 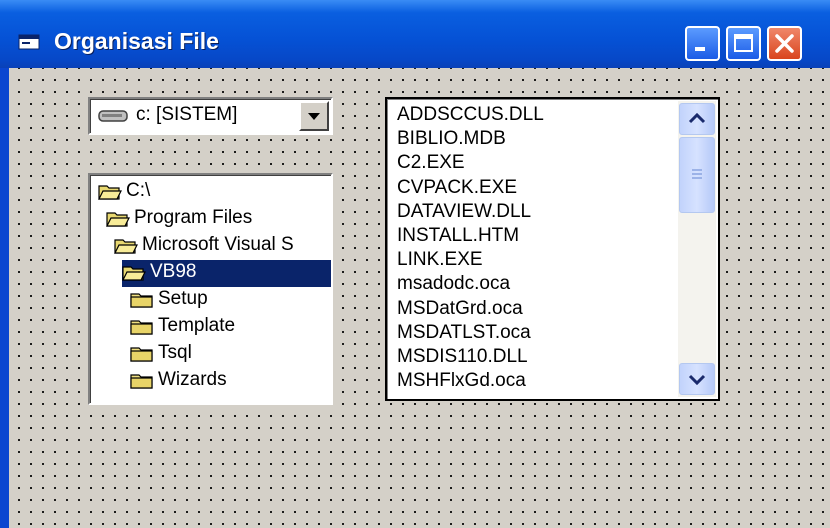 What do you see at coordinates (193, 217) in the screenshot?
I see `directory-label: Program Files` at bounding box center [193, 217].